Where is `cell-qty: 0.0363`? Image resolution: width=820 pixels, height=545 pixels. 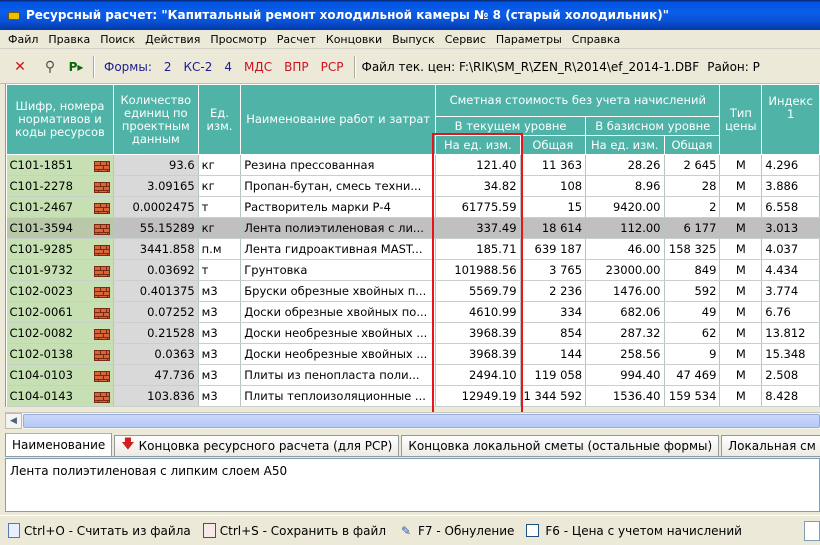
cell-qty: 0.0363 is located at coordinates (156, 354).